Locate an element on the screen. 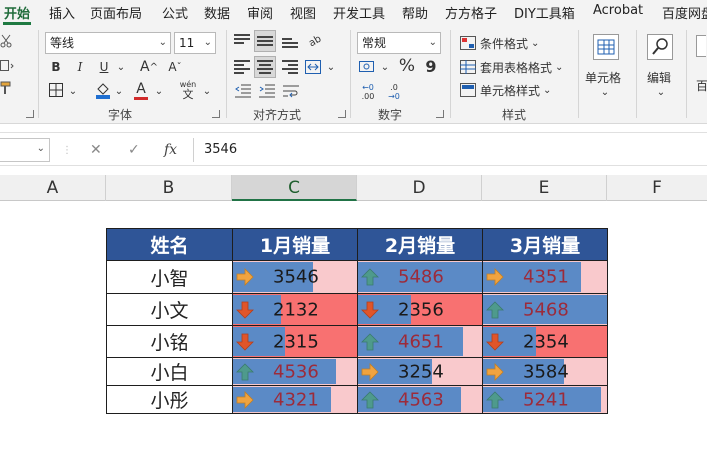 The width and height of the screenshot is (707, 466). borders-icon is located at coordinates (56, 90).